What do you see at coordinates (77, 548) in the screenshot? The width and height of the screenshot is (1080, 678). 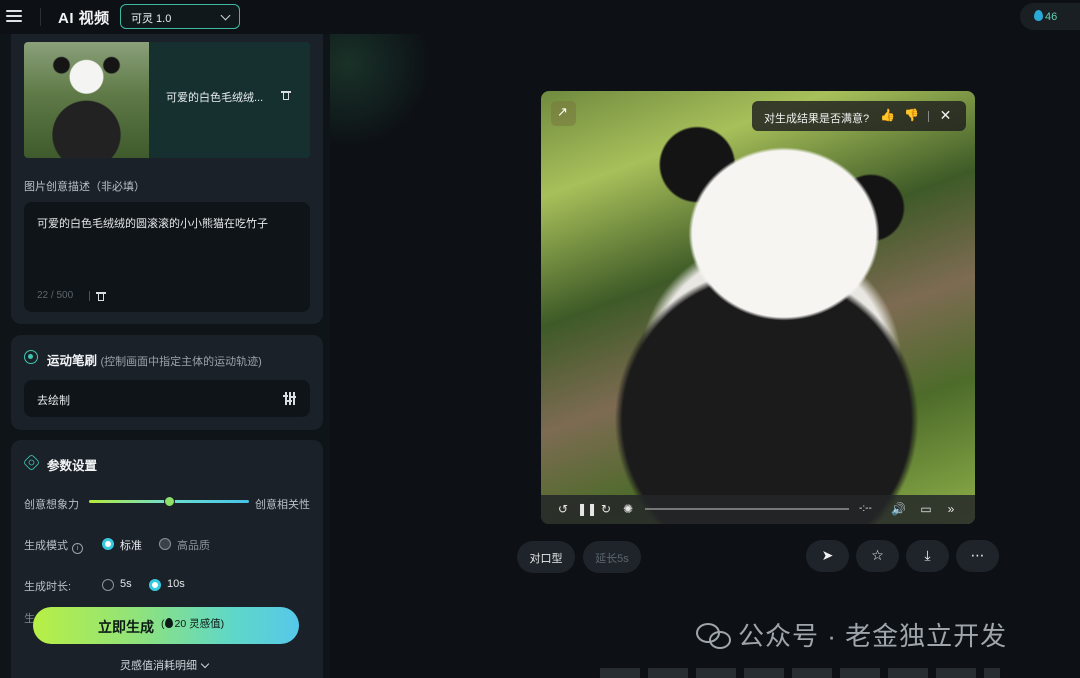 I see `info-icon: i` at bounding box center [77, 548].